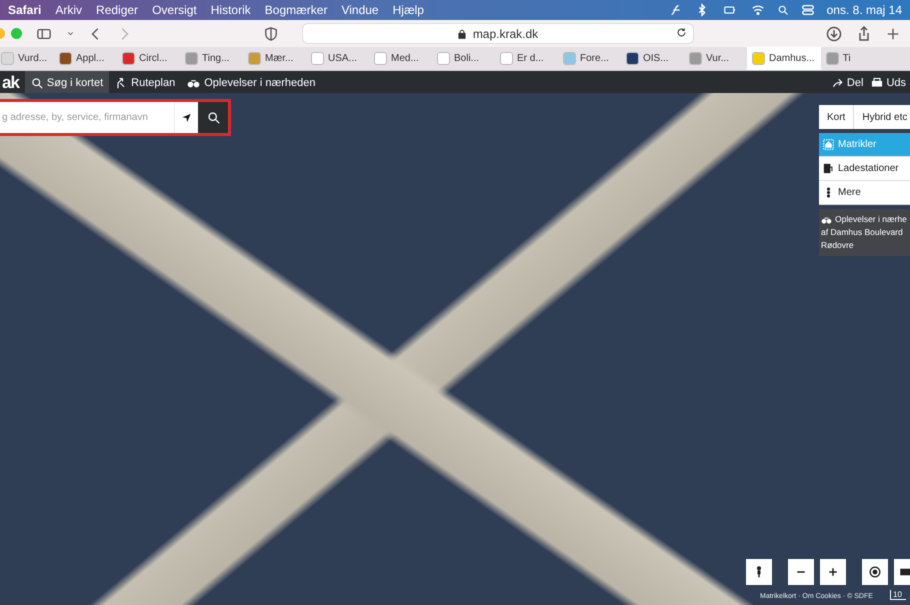 This screenshot has height=605, width=910. Describe the element at coordinates (864, 193) in the screenshot. I see `layer-item: Mere` at that location.